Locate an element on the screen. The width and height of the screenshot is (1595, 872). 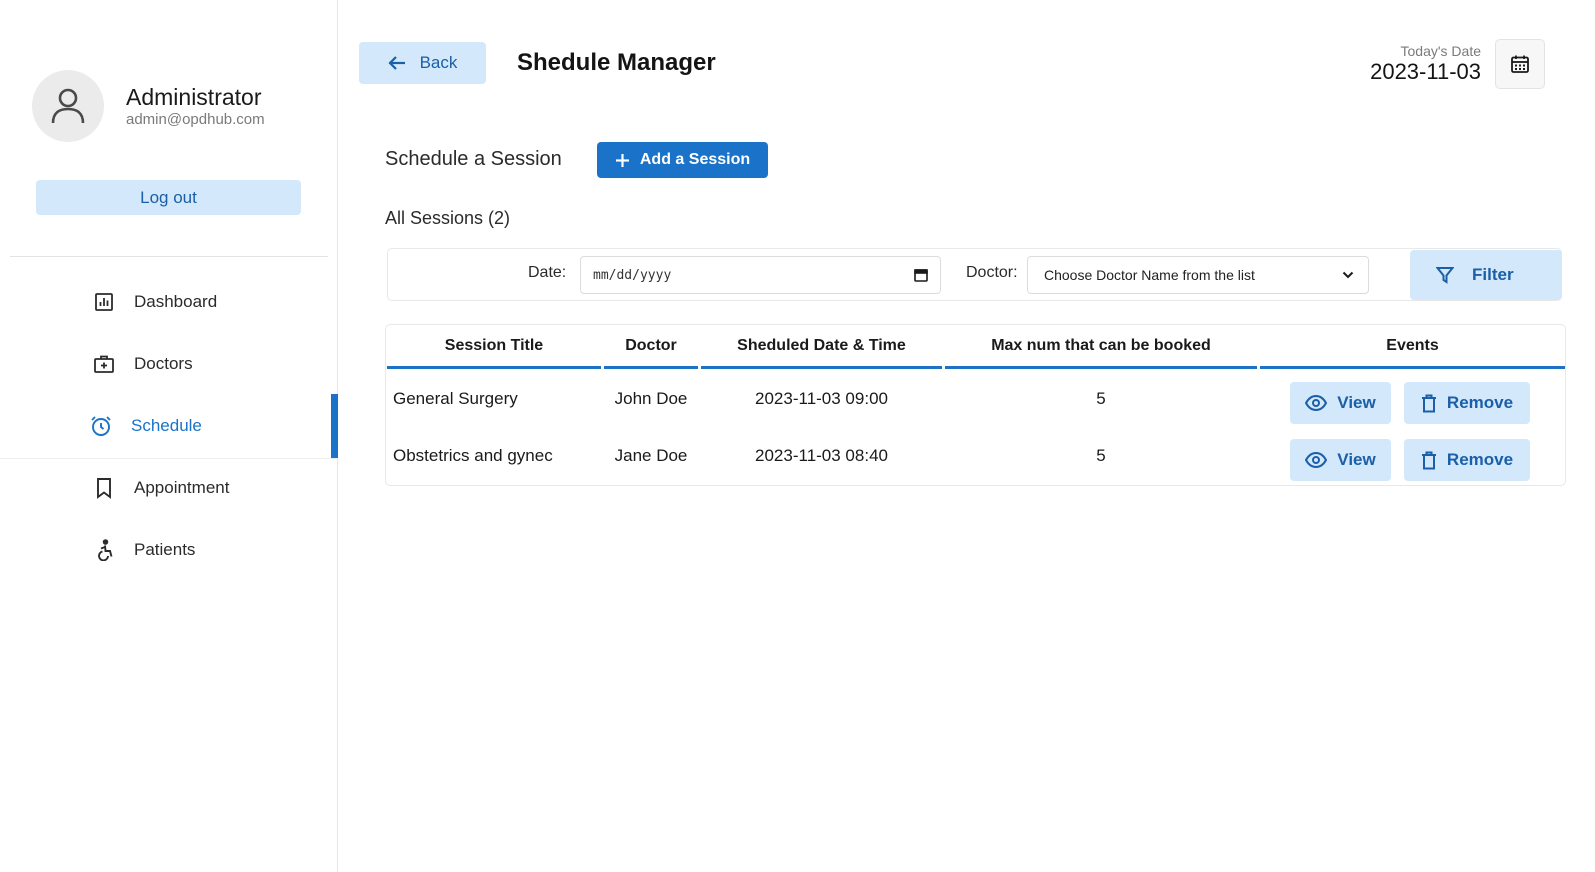
sidebar-item-dashboard: Dashboard is located at coordinates (169, 302).